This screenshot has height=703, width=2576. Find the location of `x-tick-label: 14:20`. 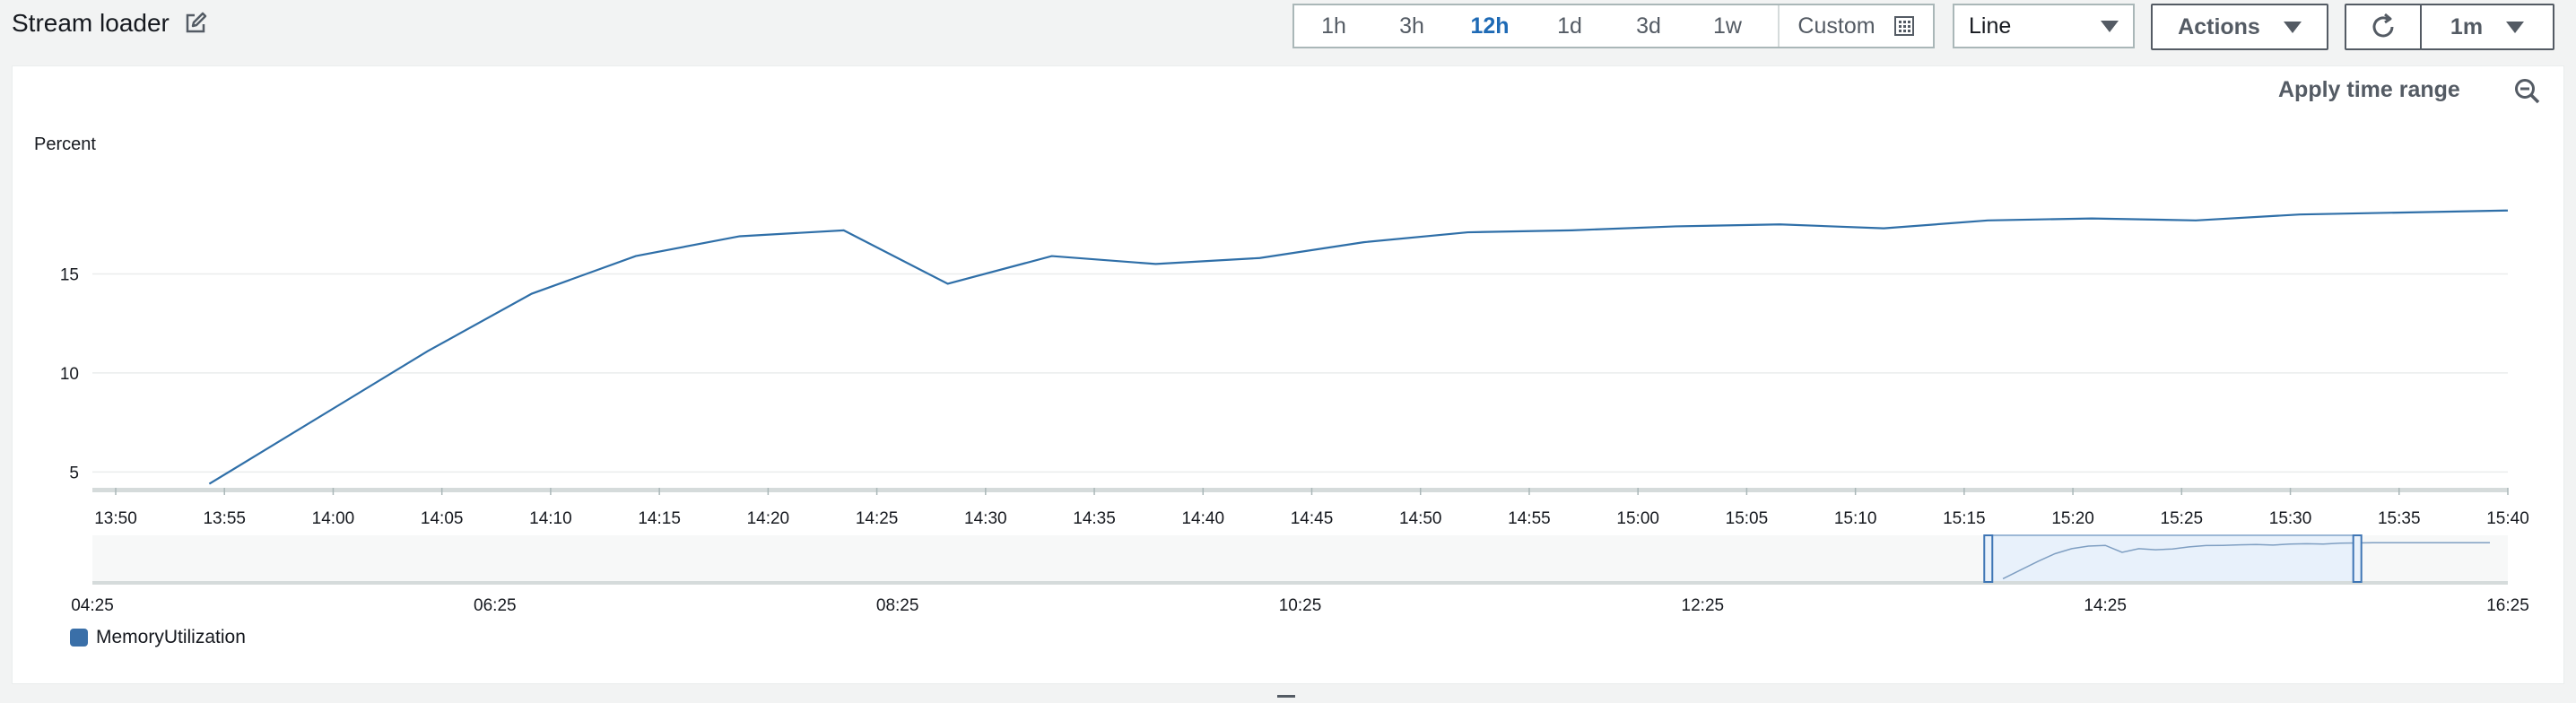

x-tick-label: 14:20 is located at coordinates (768, 518).